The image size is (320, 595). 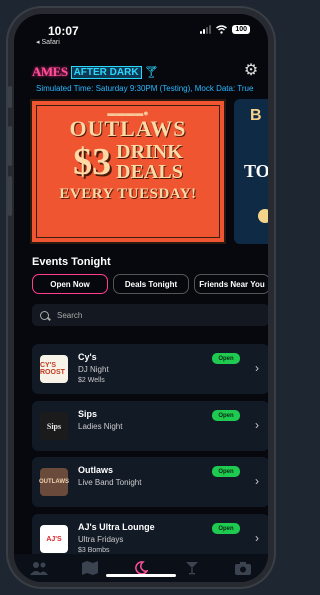 What do you see at coordinates (70, 284) in the screenshot?
I see `tab-open-now: Open Now` at bounding box center [70, 284].